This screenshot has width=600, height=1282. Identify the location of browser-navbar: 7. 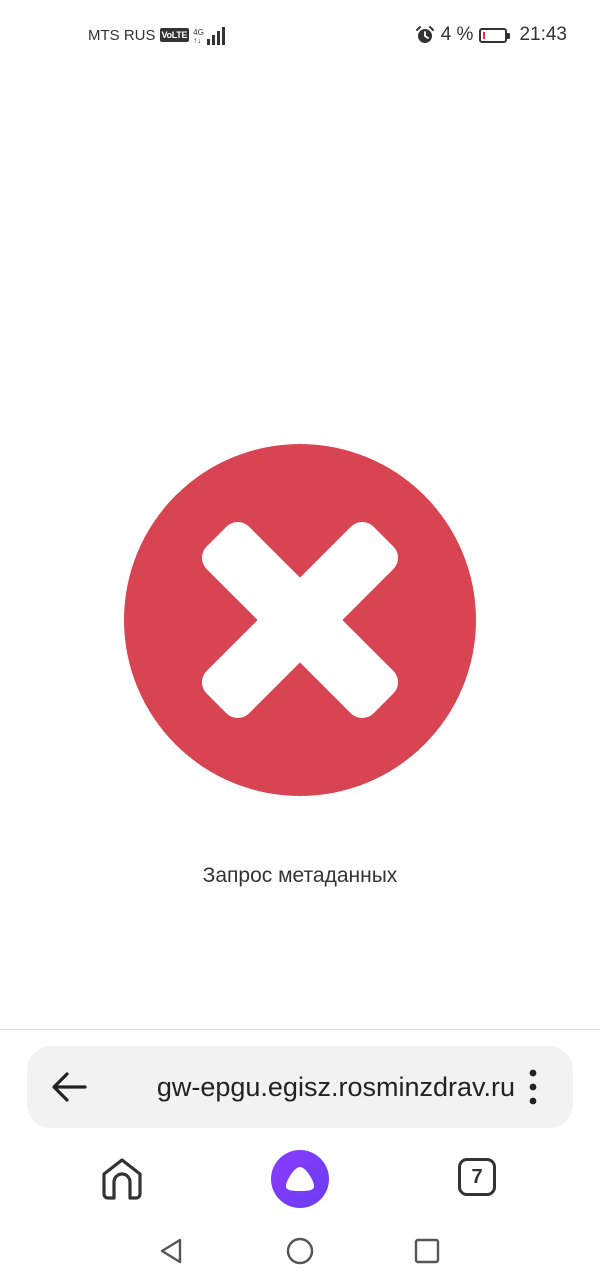
(300, 1180).